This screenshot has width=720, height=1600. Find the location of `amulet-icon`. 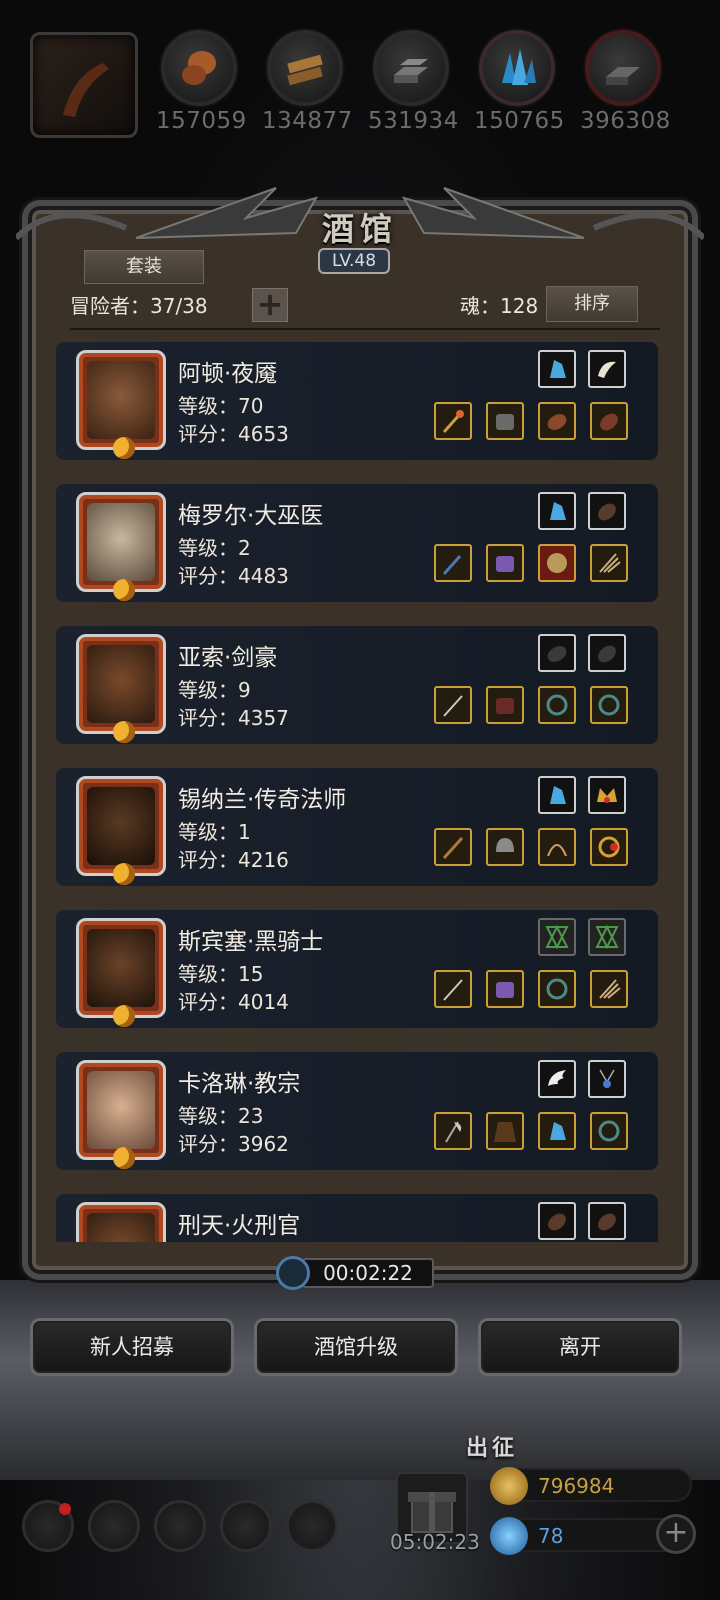

amulet-icon is located at coordinates (607, 1079).